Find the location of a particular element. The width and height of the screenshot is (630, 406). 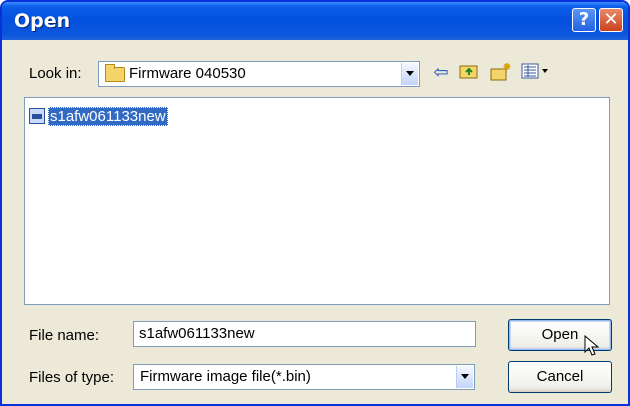

open-button-label: Open is located at coordinates (560, 334).